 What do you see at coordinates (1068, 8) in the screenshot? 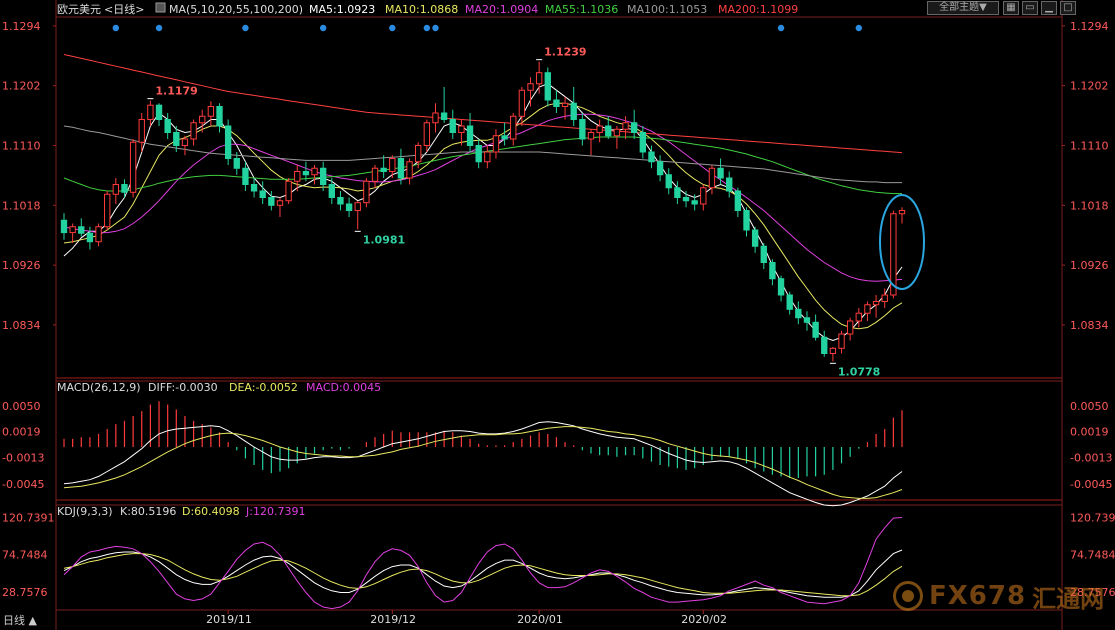
I see `maximize-icon: □` at bounding box center [1068, 8].